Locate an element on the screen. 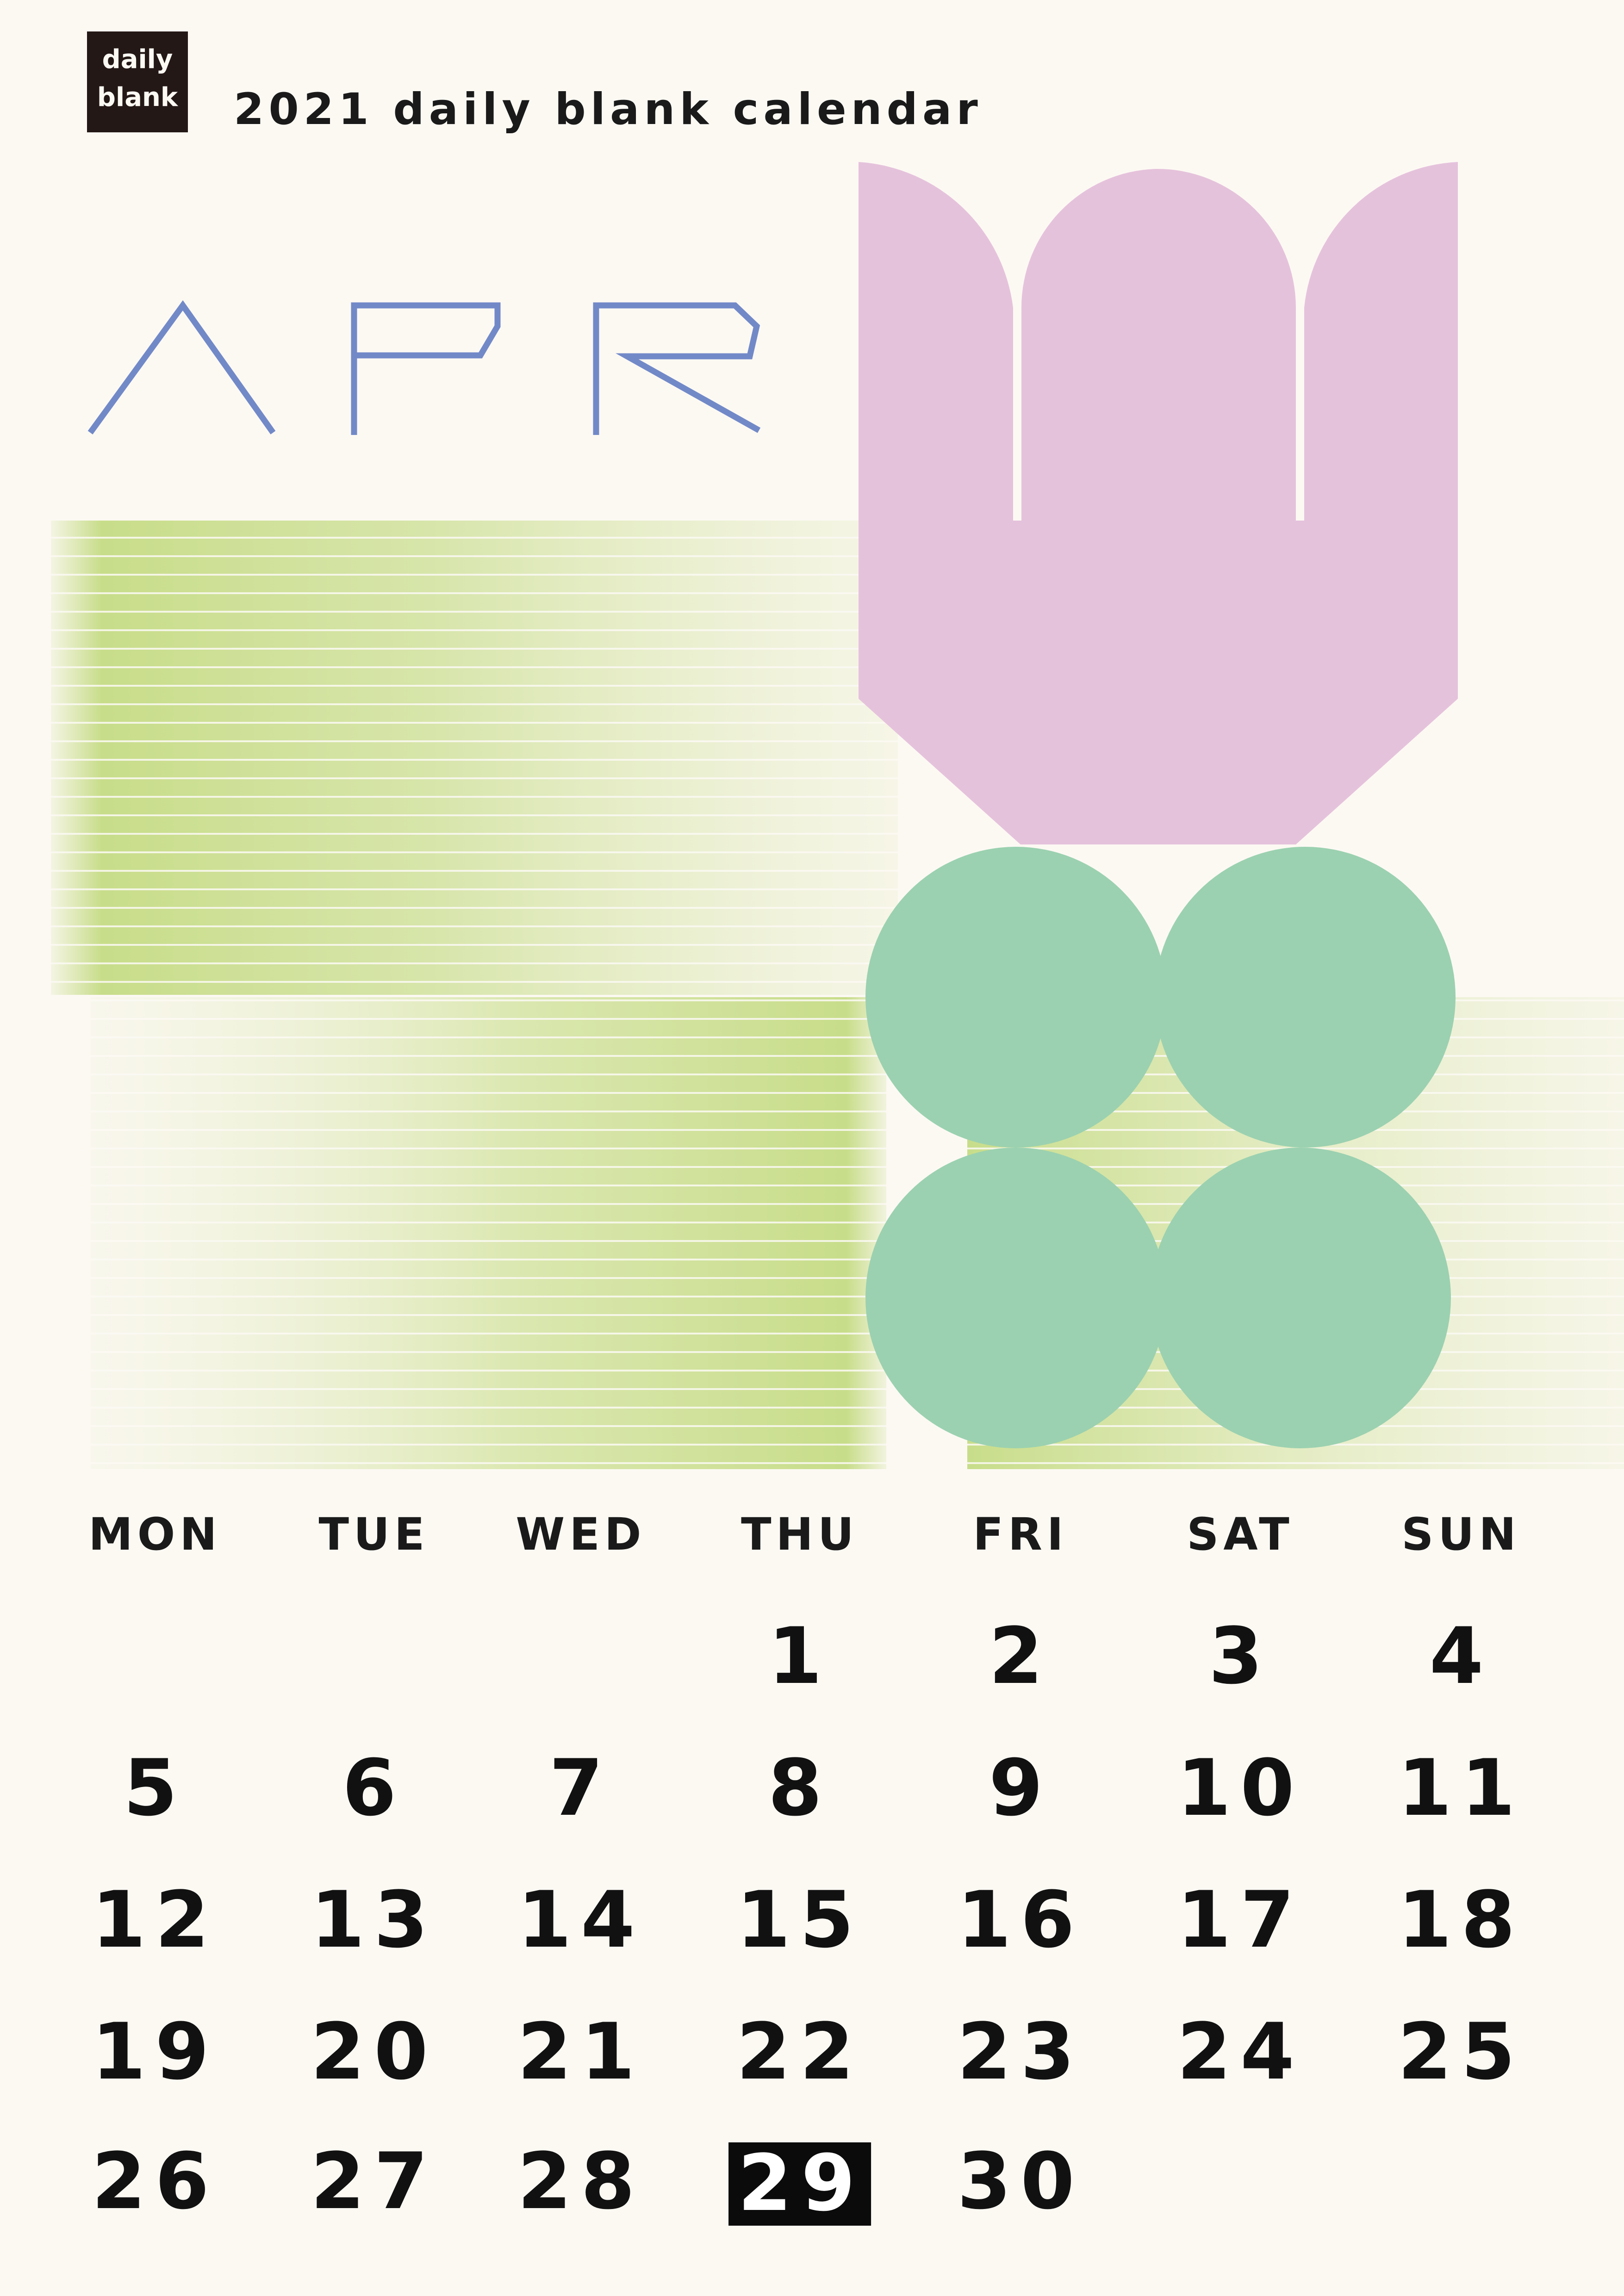 The image size is (1624, 2296). weekday-thu: THU is located at coordinates (800, 1534).